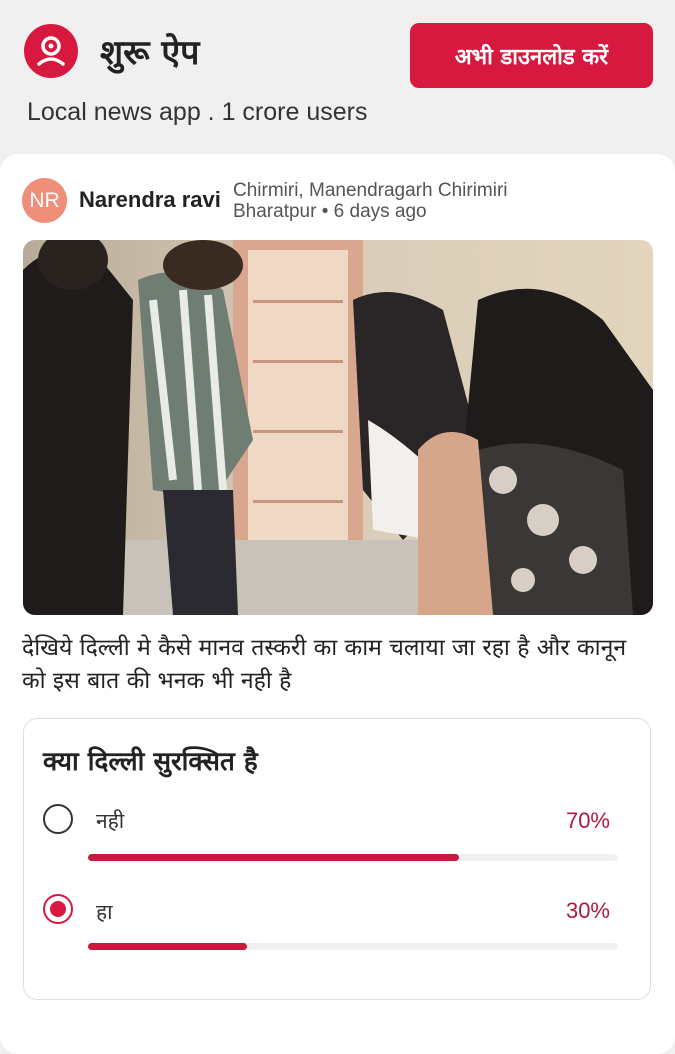 This screenshot has width=675, height=1054. Describe the element at coordinates (150, 200) in the screenshot. I see `author-name: Narendra ravi` at that location.